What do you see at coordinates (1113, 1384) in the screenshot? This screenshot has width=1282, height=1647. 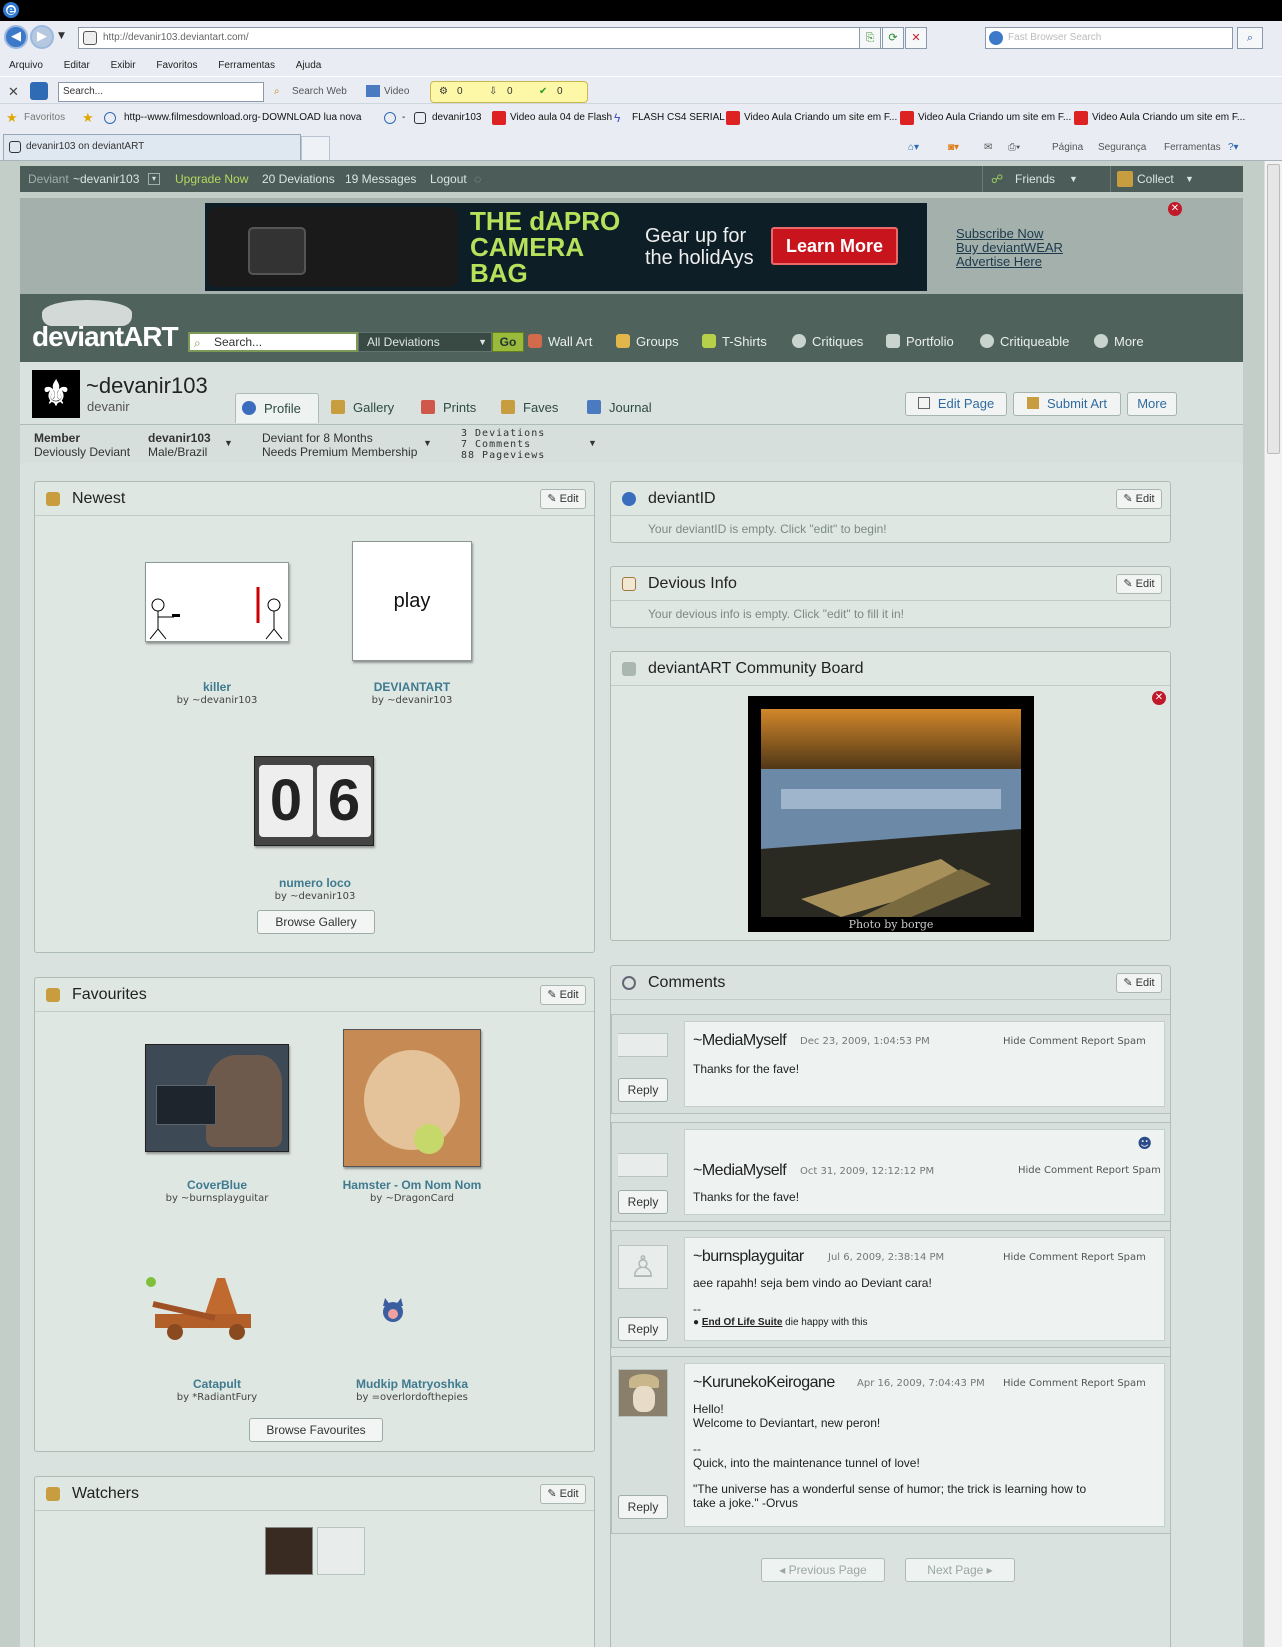 I see `comment-4-spam: Report Spam` at bounding box center [1113, 1384].